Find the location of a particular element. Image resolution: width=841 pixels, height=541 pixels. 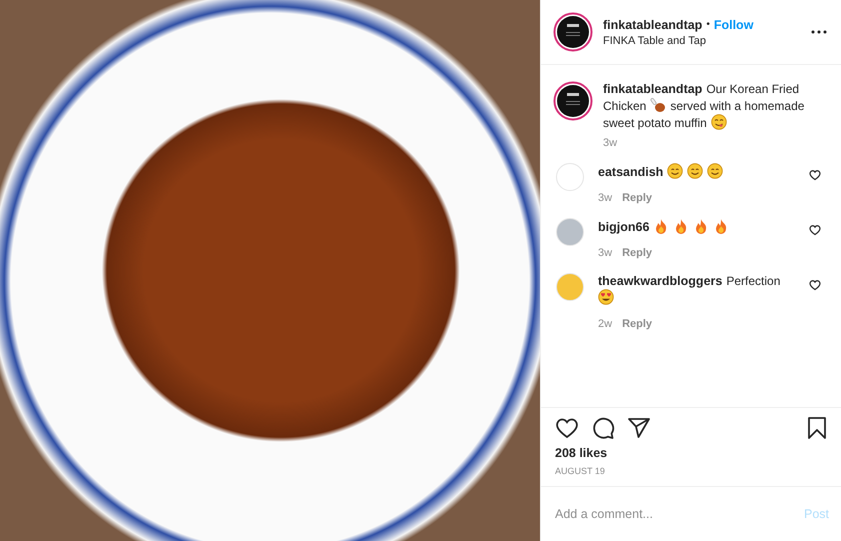

username-link: eatsandish is located at coordinates (631, 172).